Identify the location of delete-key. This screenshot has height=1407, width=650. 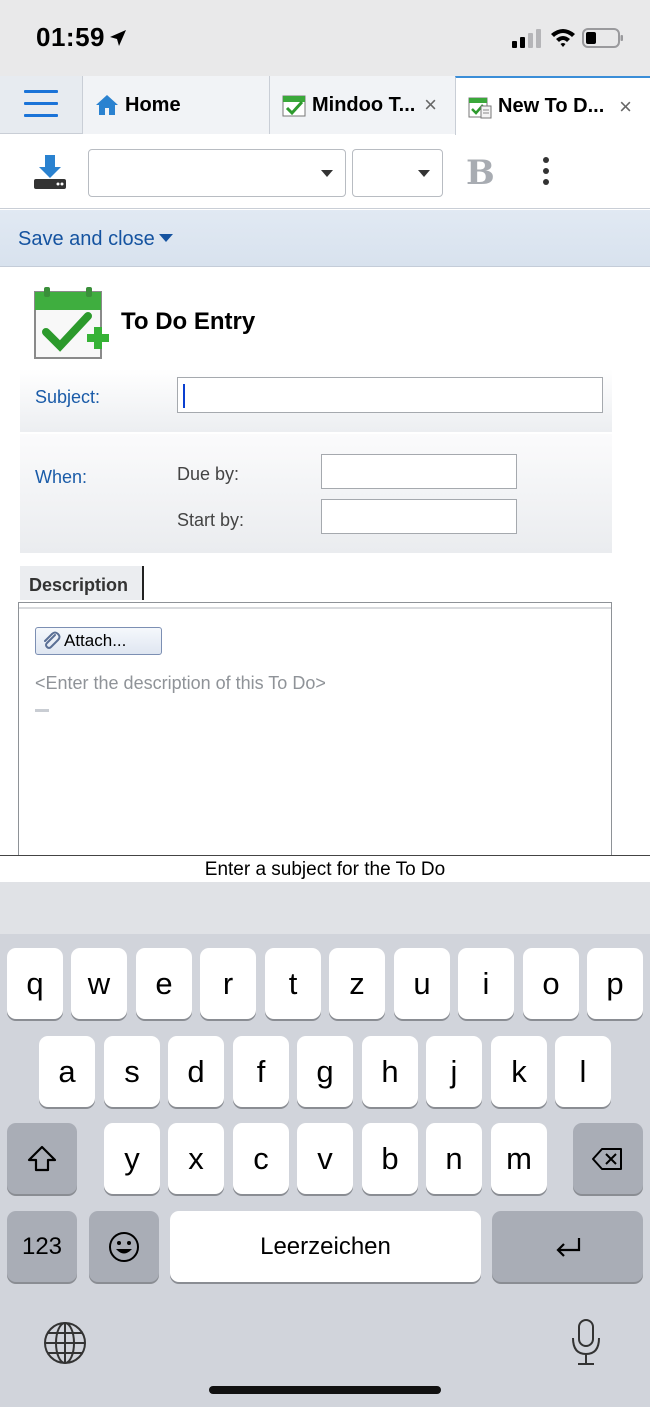
(608, 1158).